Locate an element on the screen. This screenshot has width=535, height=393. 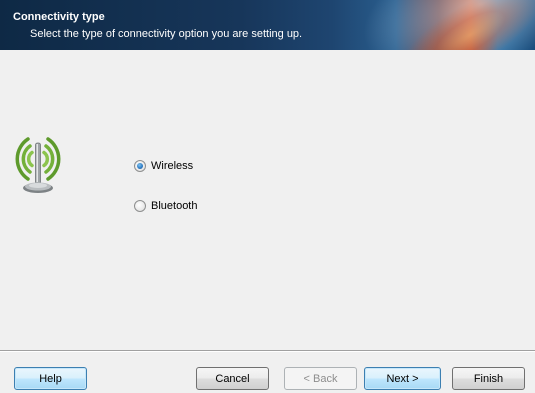
radio-bluetooth: Bluetooth is located at coordinates (165, 206).